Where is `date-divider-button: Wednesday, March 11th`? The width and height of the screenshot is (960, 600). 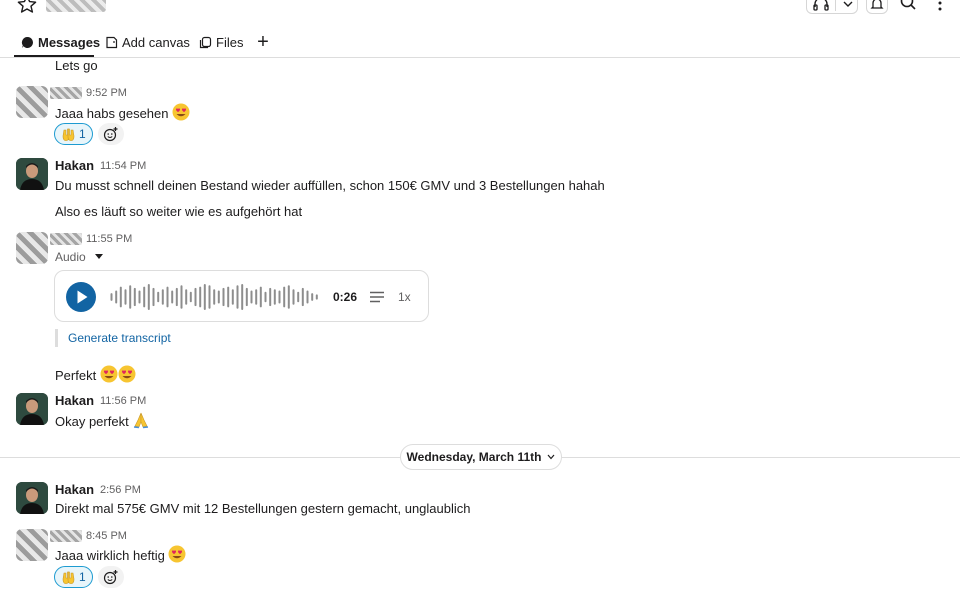 date-divider-button: Wednesday, March 11th is located at coordinates (481, 457).